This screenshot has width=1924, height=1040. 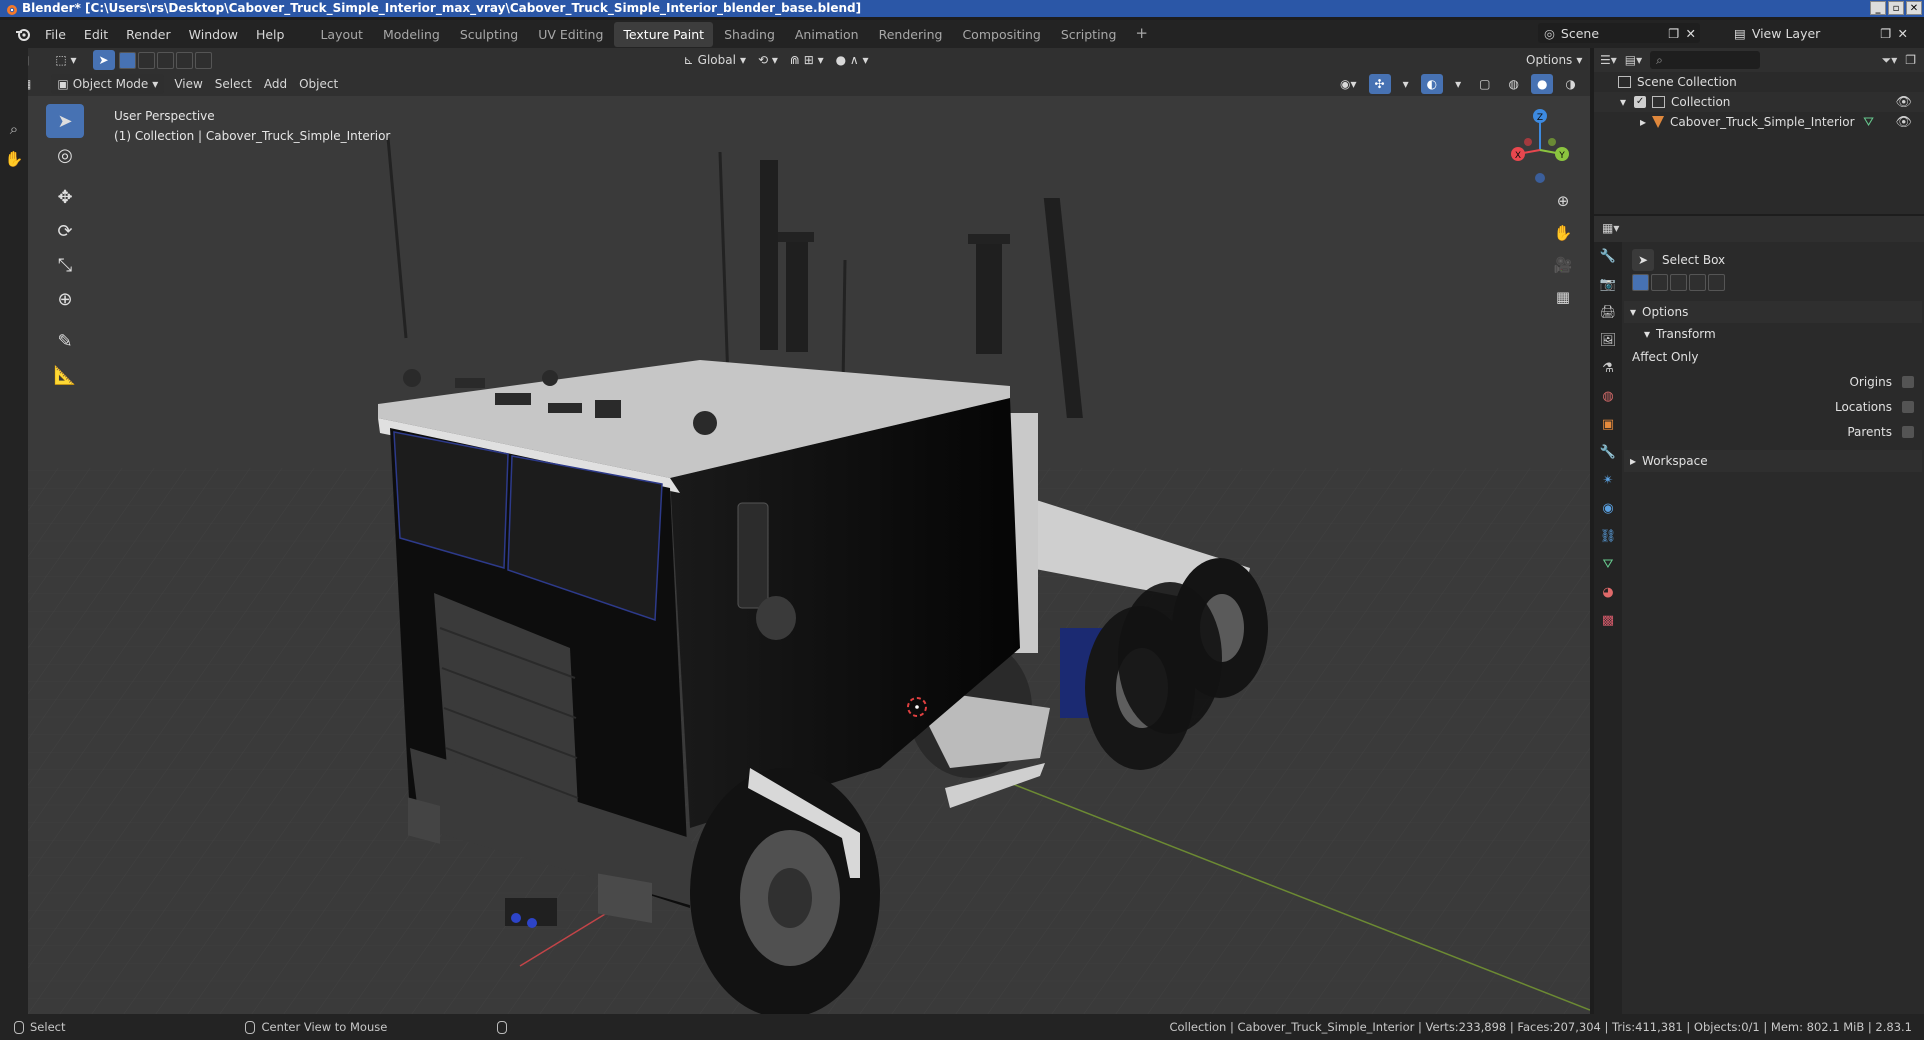 I want to click on remove-view-layer-icon: ✕, so click(x=1903, y=33).